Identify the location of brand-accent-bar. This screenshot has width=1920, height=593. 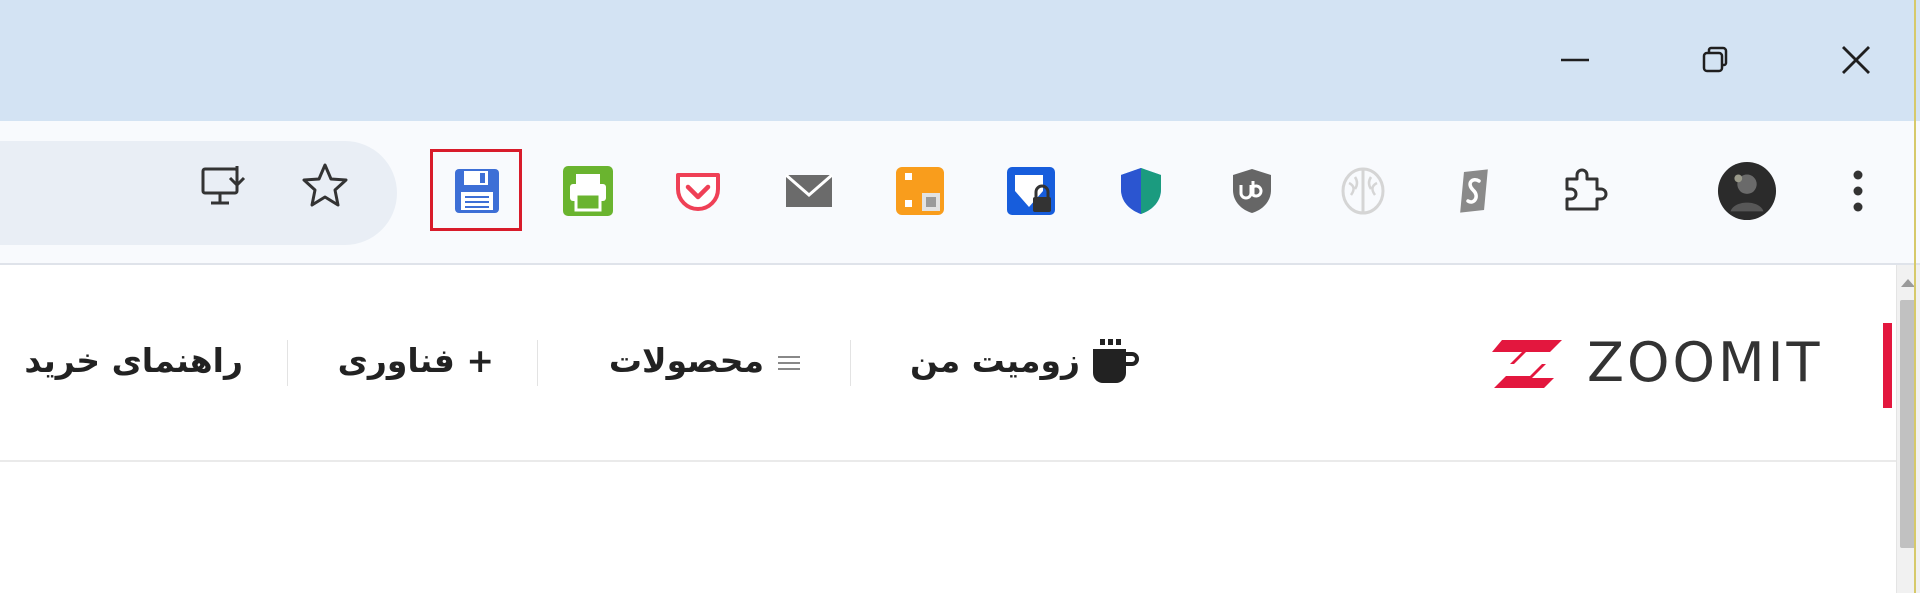
(1887, 365).